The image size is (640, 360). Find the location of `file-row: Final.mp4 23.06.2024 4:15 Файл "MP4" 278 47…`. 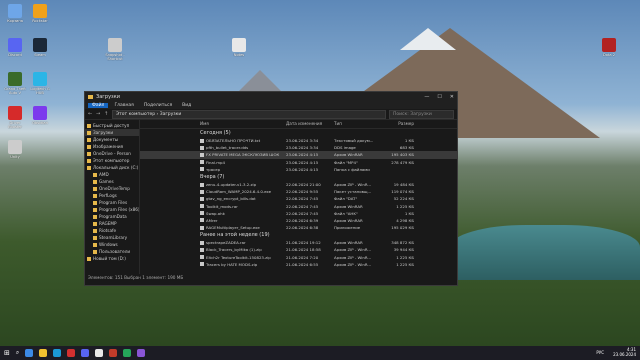

file-row: Final.mp4 23.06.2024 4:15 Файл "MP4" 278 47… is located at coordinates (298, 162).